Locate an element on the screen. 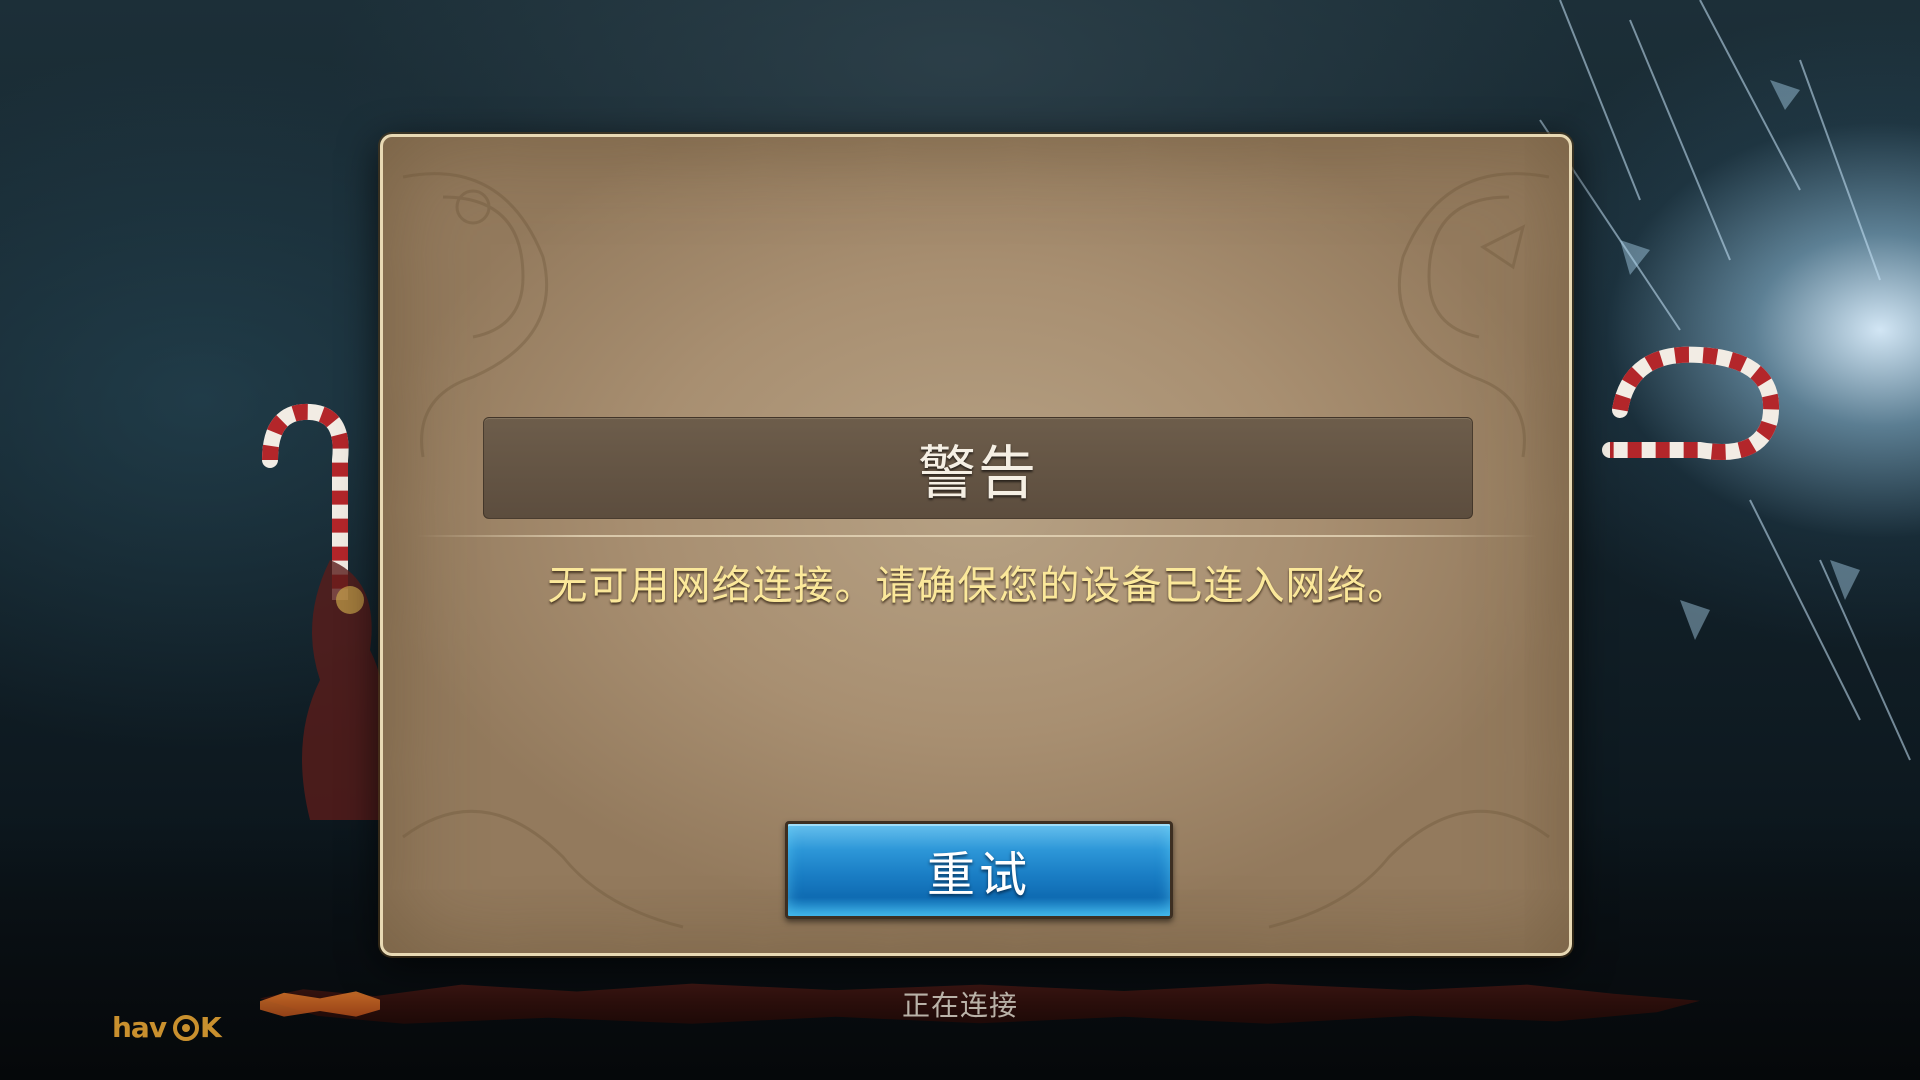 Image resolution: width=1920 pixels, height=1080 pixels. dialog-title: 警告 is located at coordinates (977, 473).